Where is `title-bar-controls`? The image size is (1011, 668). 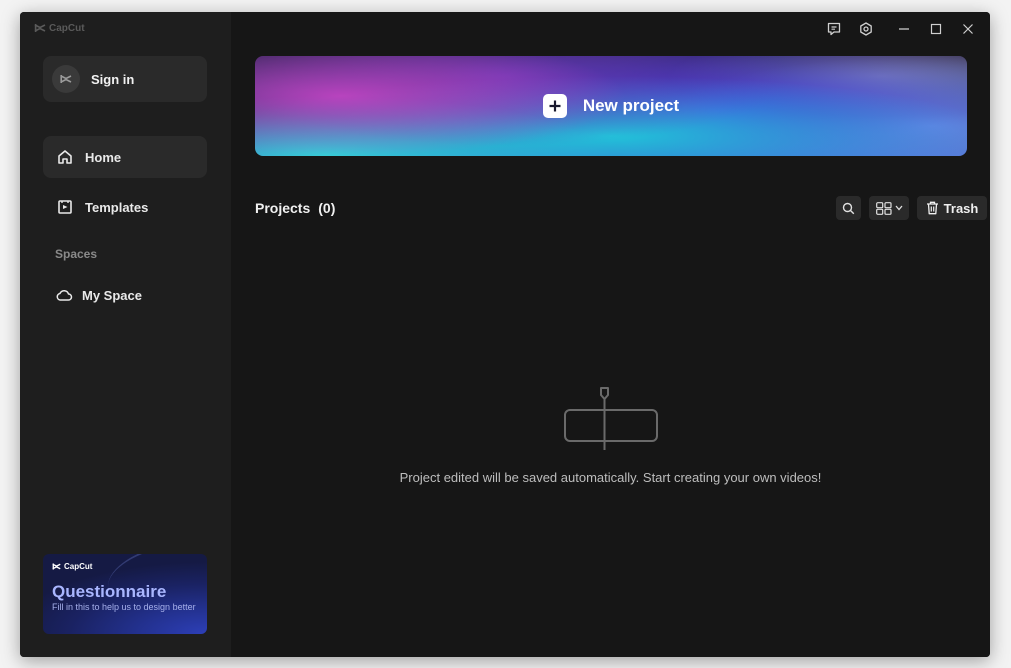
title-bar-controls is located at coordinates (901, 29).